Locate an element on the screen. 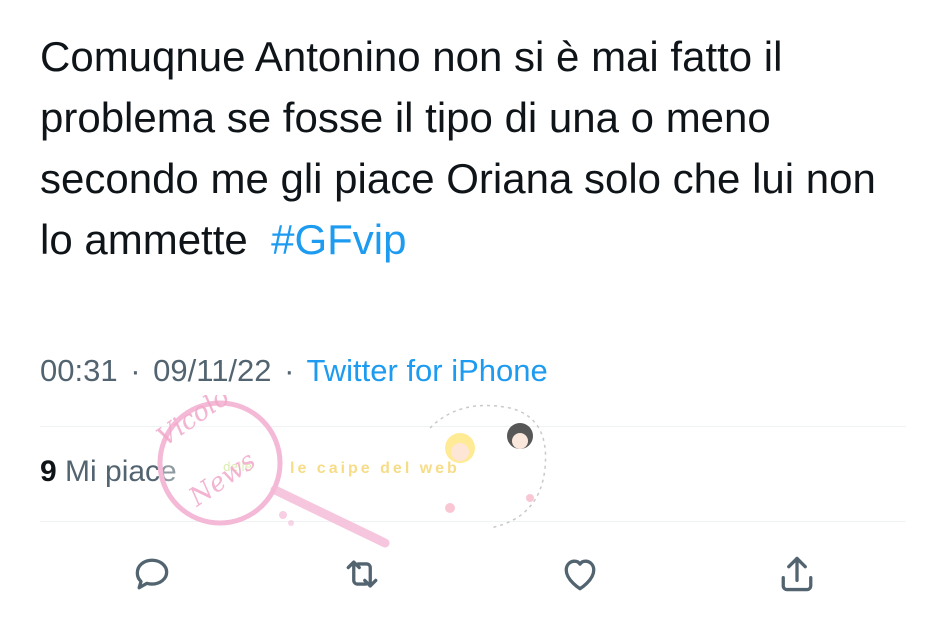  tweet-source-link: Twitter for iPhone is located at coordinates (427, 370).